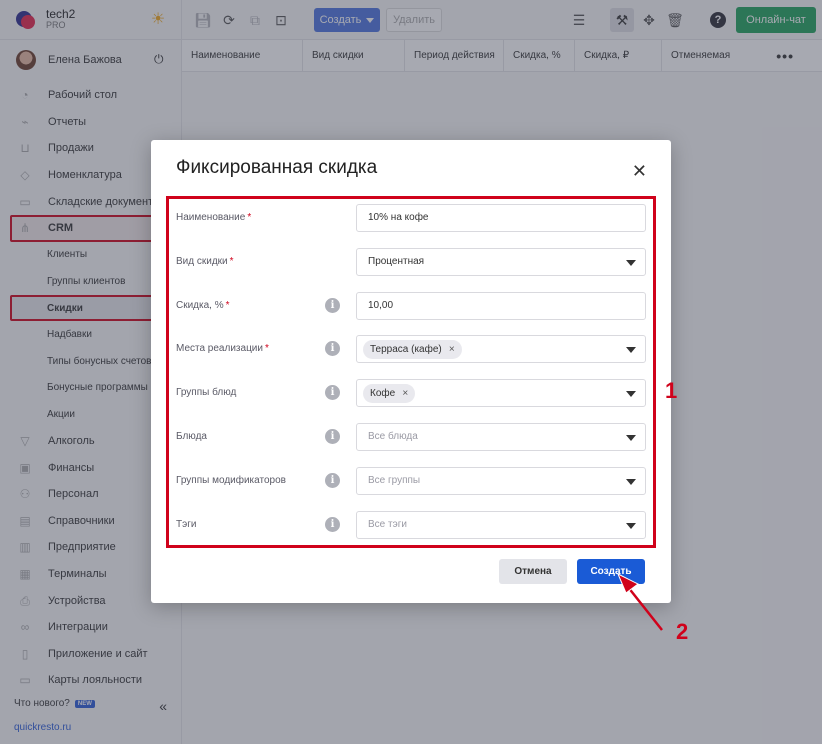 This screenshot has width=822, height=744. Describe the element at coordinates (501, 480) in the screenshot. I see `select-field: Все группы` at that location.